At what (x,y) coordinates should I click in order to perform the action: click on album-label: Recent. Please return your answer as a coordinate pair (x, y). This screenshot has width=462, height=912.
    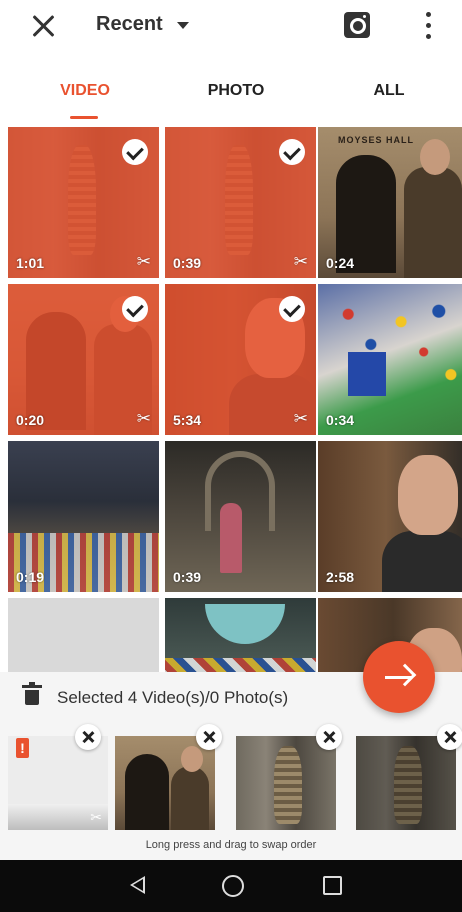
    Looking at the image, I should click on (129, 24).